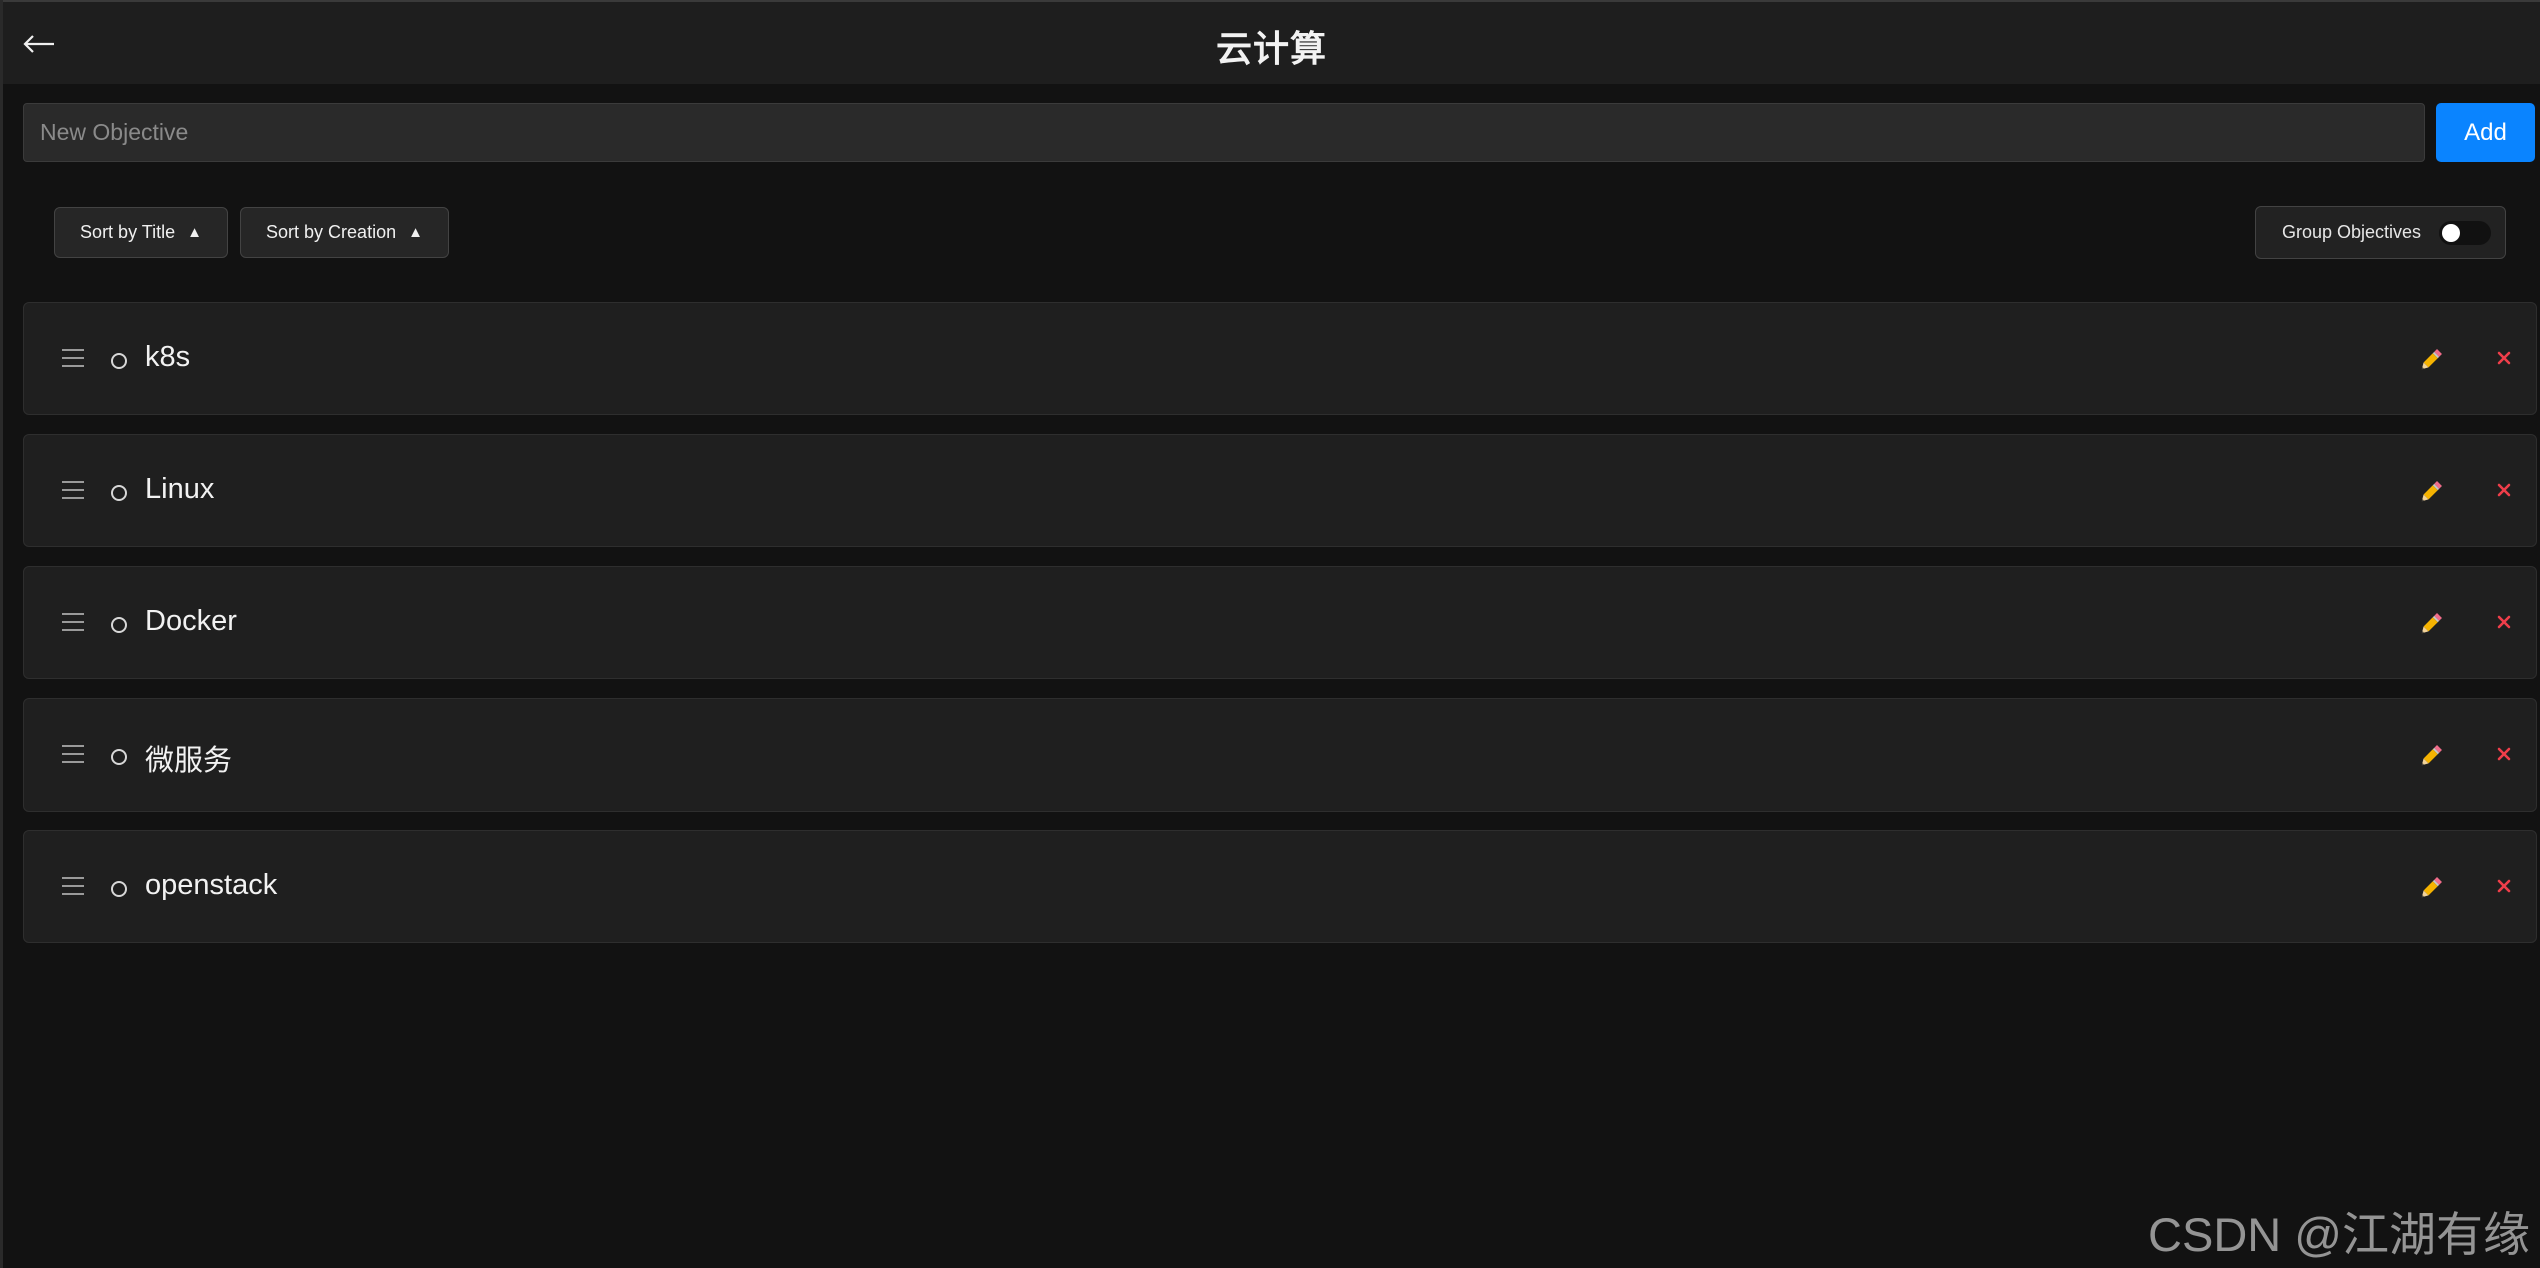 The width and height of the screenshot is (2540, 1268). What do you see at coordinates (2485, 132) in the screenshot?
I see `add-button: Add` at bounding box center [2485, 132].